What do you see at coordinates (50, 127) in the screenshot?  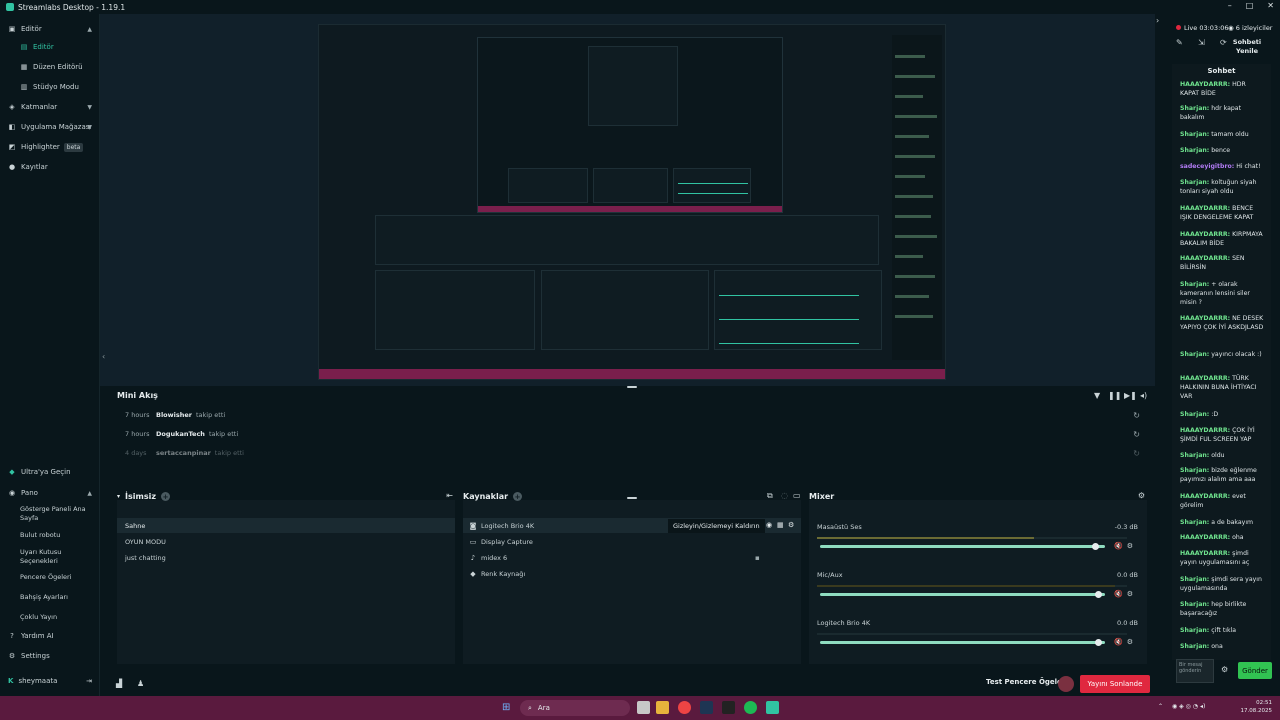 I see `nav-app-store: ◧ Uygulama Mağazası ▼` at bounding box center [50, 127].